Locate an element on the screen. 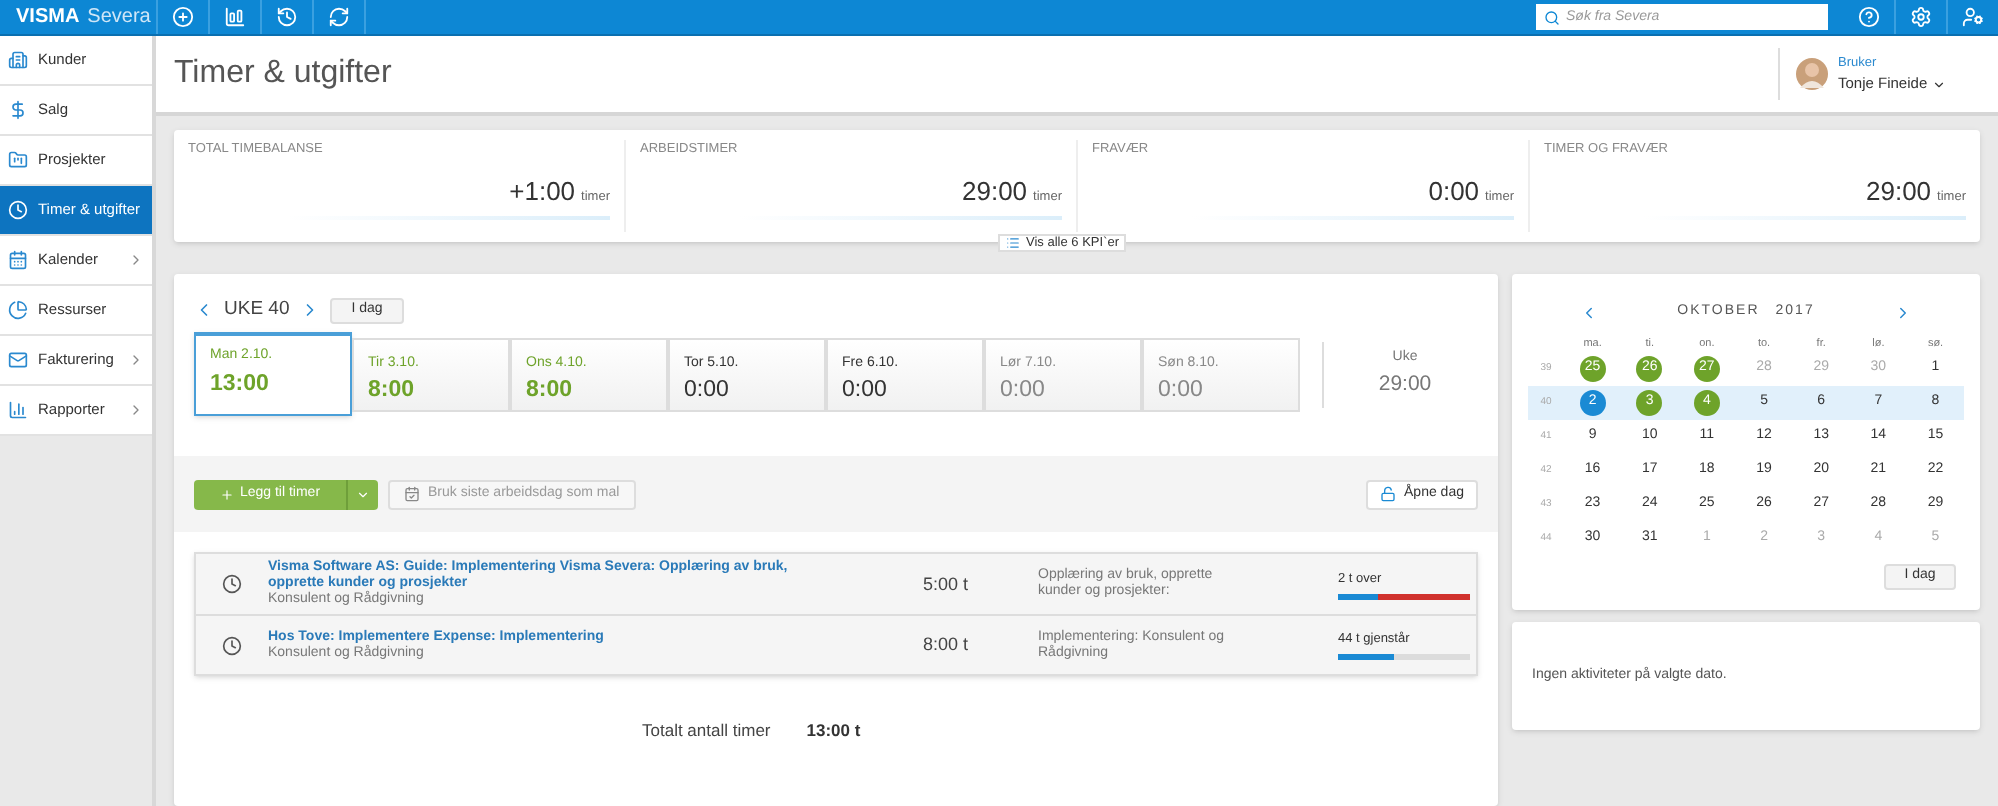  unlock-icon is located at coordinates (1388, 494).